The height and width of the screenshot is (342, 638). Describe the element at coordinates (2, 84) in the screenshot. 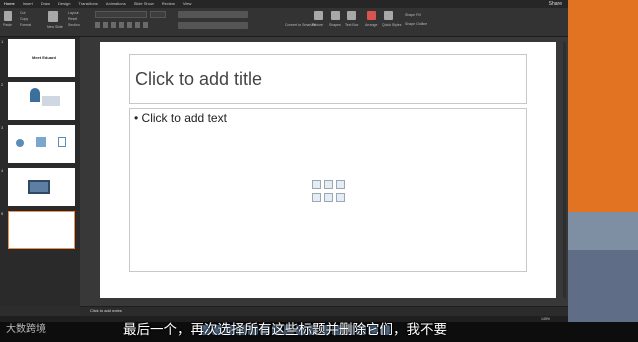

I see `thumbnail-number: 2` at that location.